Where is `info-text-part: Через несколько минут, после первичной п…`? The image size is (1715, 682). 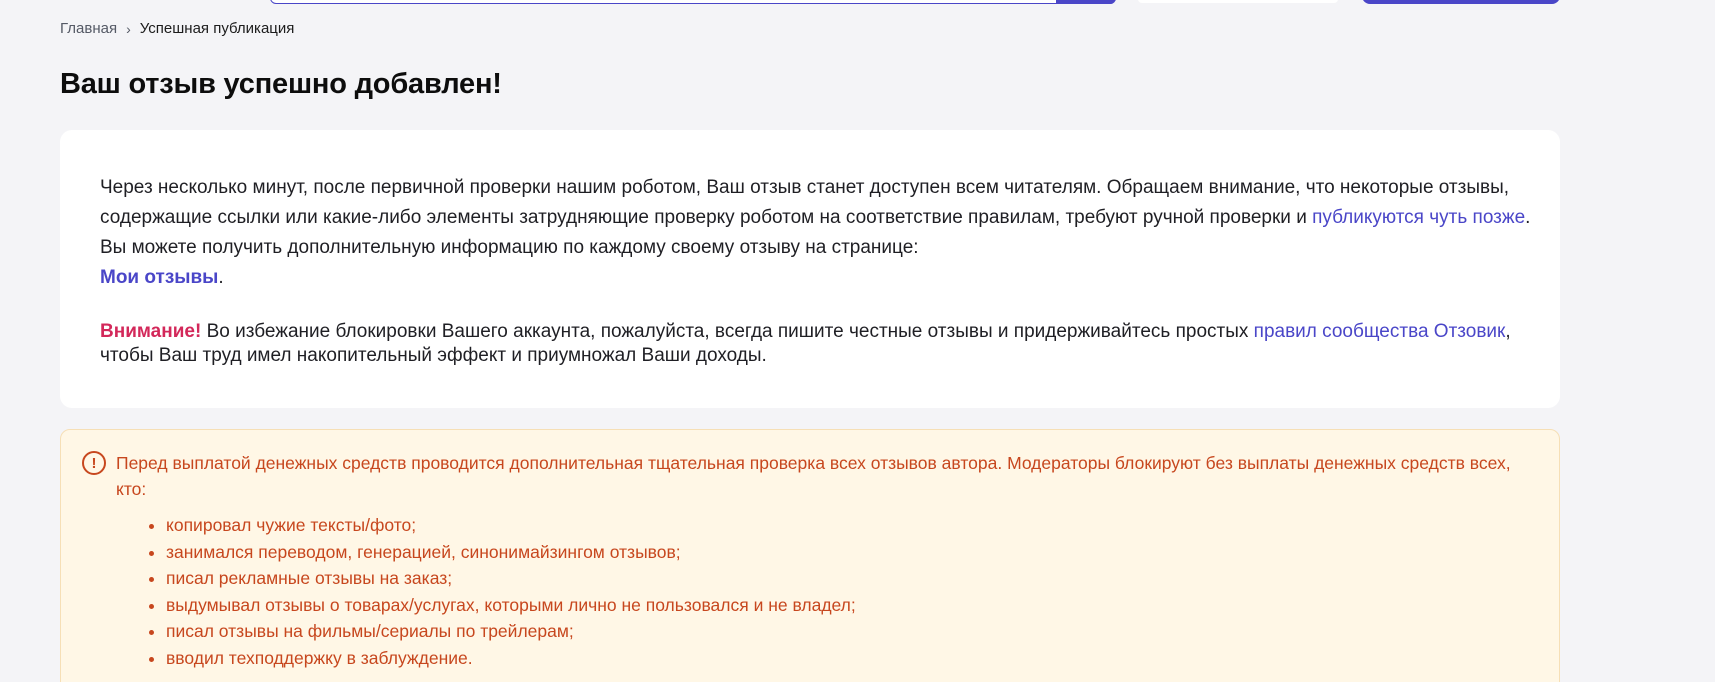
info-text-part: Через несколько минут, после первичной п… is located at coordinates (805, 202).